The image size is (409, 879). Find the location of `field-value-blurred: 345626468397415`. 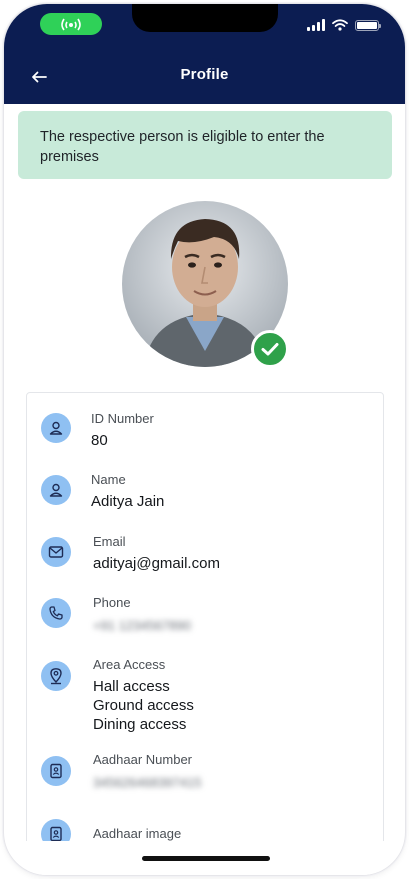

field-value-blurred: 345626468397415 is located at coordinates (147, 782).